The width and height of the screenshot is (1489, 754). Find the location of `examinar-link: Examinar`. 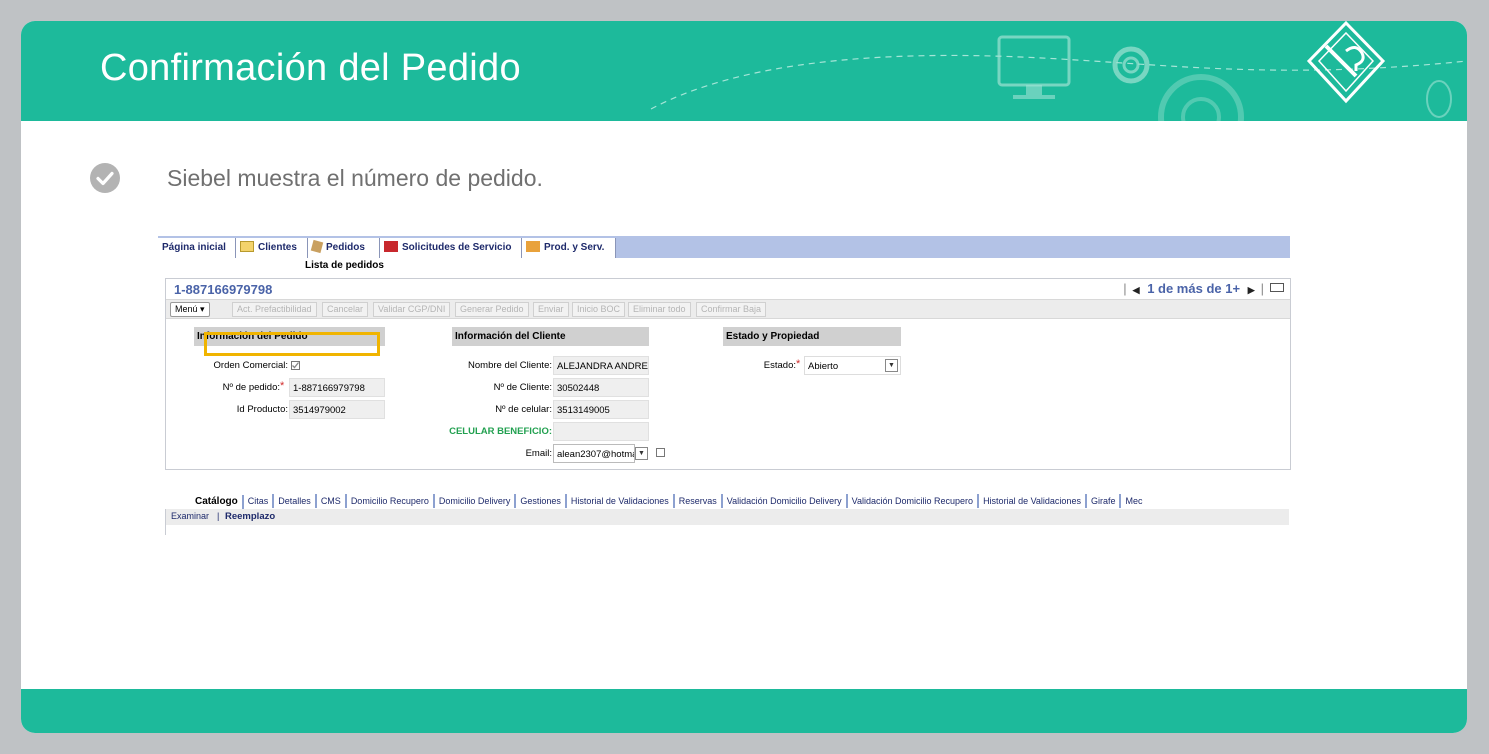

examinar-link: Examinar is located at coordinates (190, 516).